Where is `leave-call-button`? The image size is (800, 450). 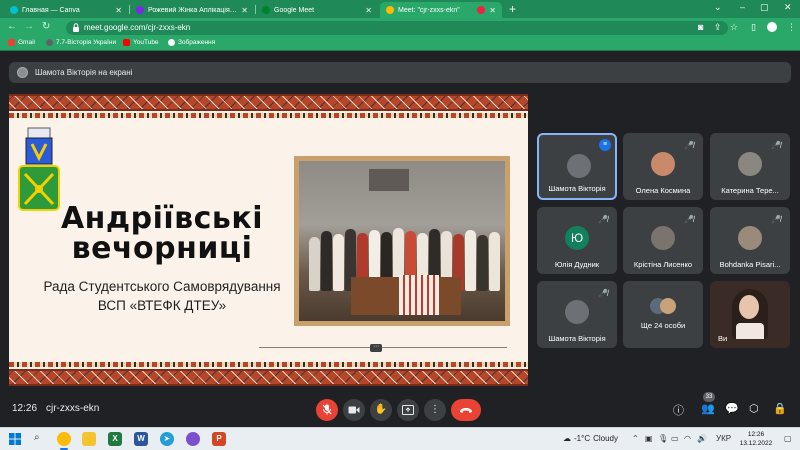
leave-call-button is located at coordinates (466, 410).